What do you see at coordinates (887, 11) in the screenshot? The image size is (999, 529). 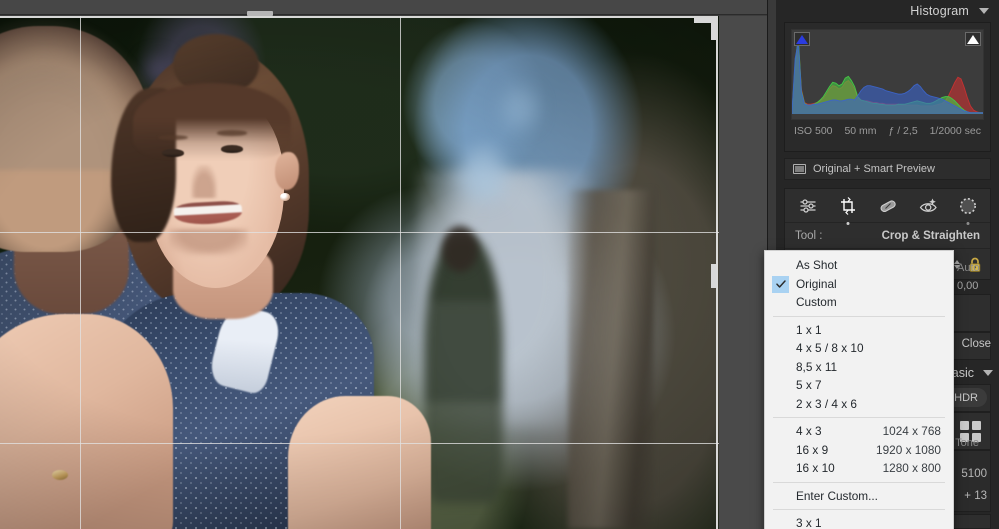 I see `histogram-header: Histogram` at bounding box center [887, 11].